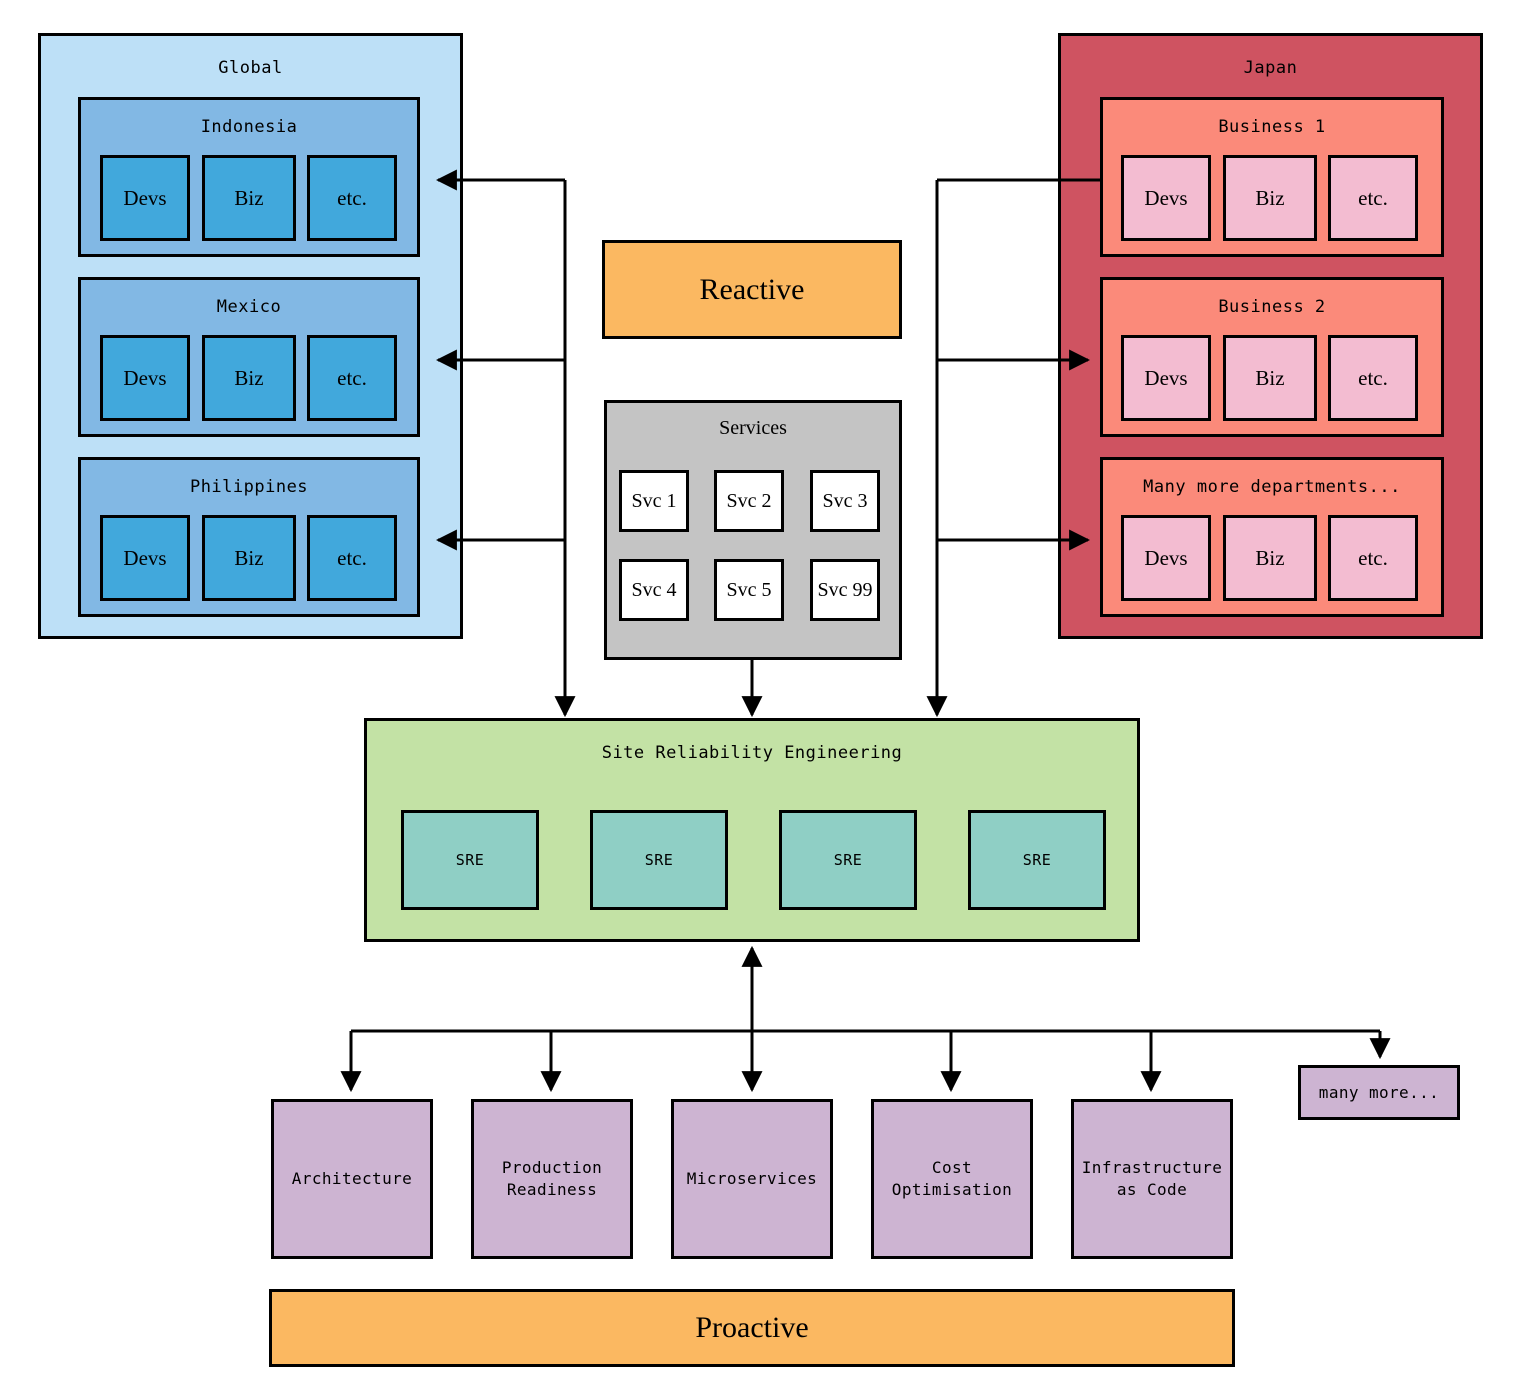 The image size is (1520, 1400). Describe the element at coordinates (1152, 1179) in the screenshot. I see `practice-infrastructure-as-code: Infrastructure as Code` at that location.